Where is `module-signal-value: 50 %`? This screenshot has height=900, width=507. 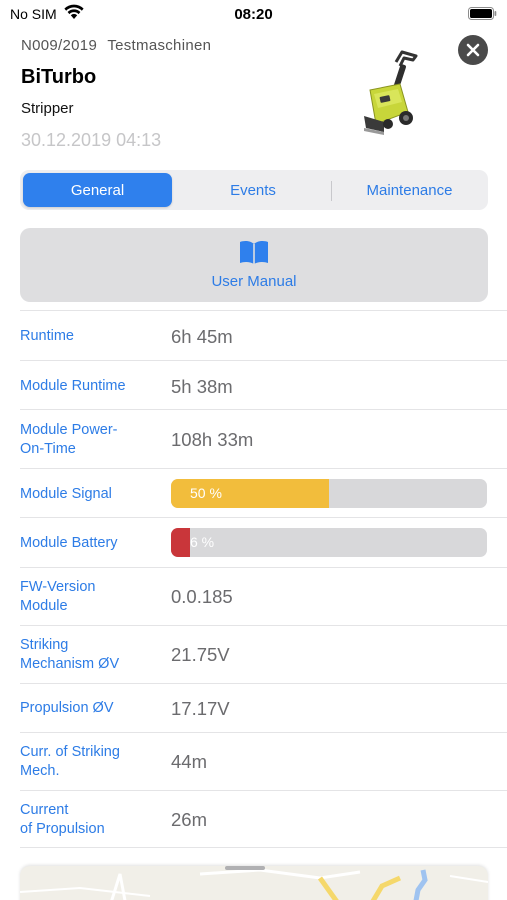
module-signal-value: 50 % is located at coordinates (206, 493).